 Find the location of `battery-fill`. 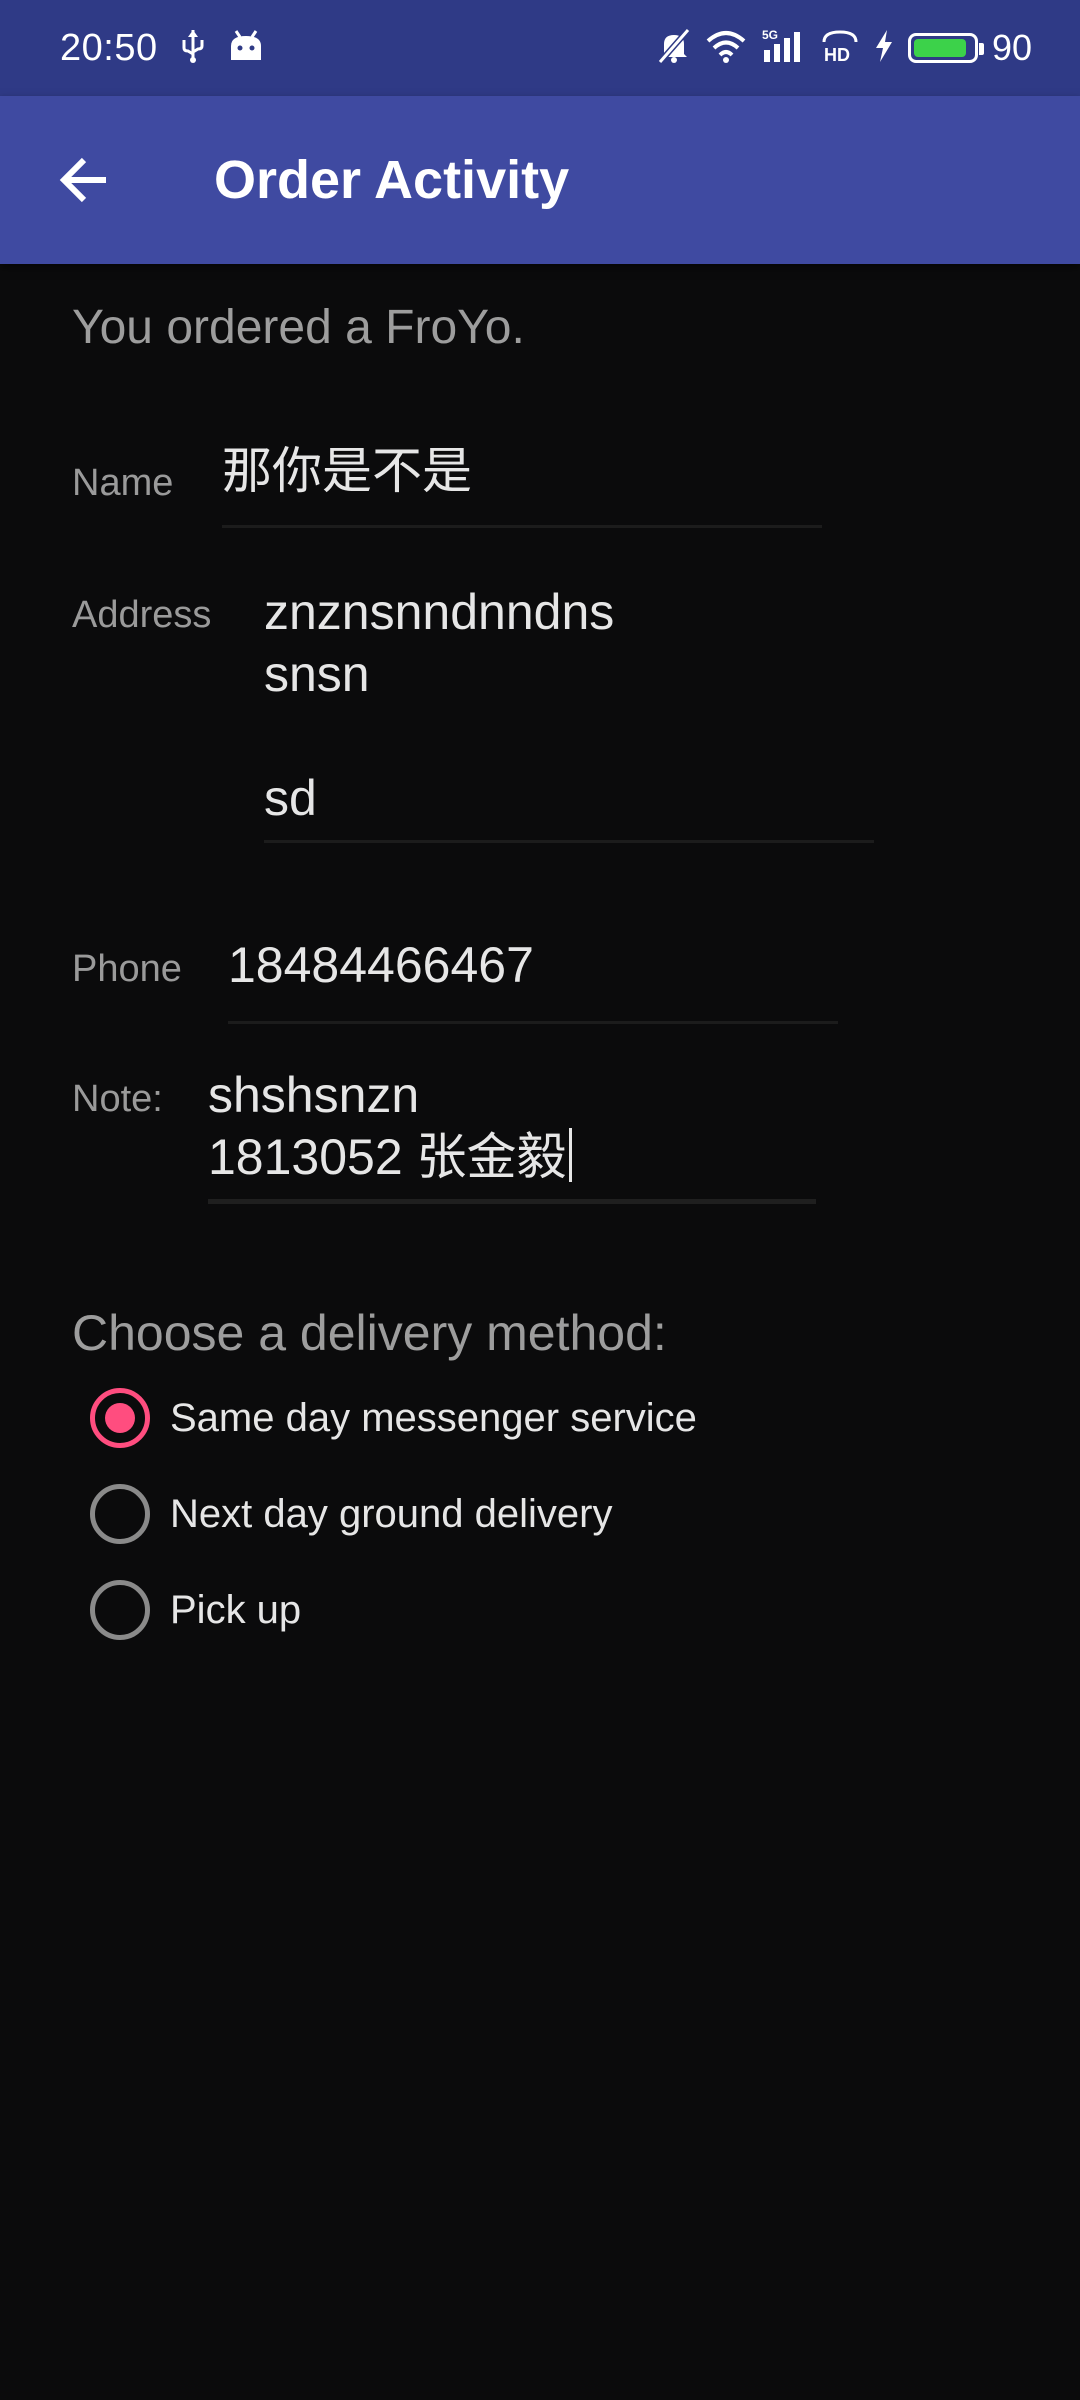

battery-fill is located at coordinates (940, 48).